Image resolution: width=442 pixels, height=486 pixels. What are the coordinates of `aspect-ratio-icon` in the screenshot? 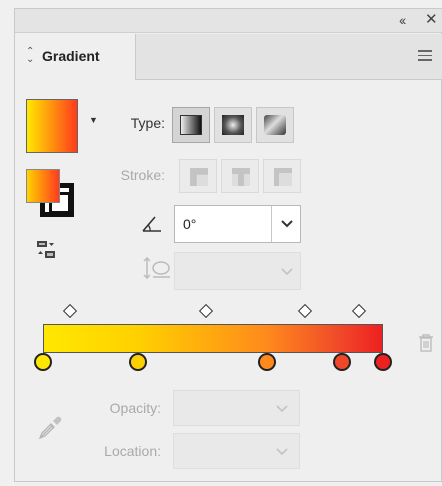 It's located at (156, 268).